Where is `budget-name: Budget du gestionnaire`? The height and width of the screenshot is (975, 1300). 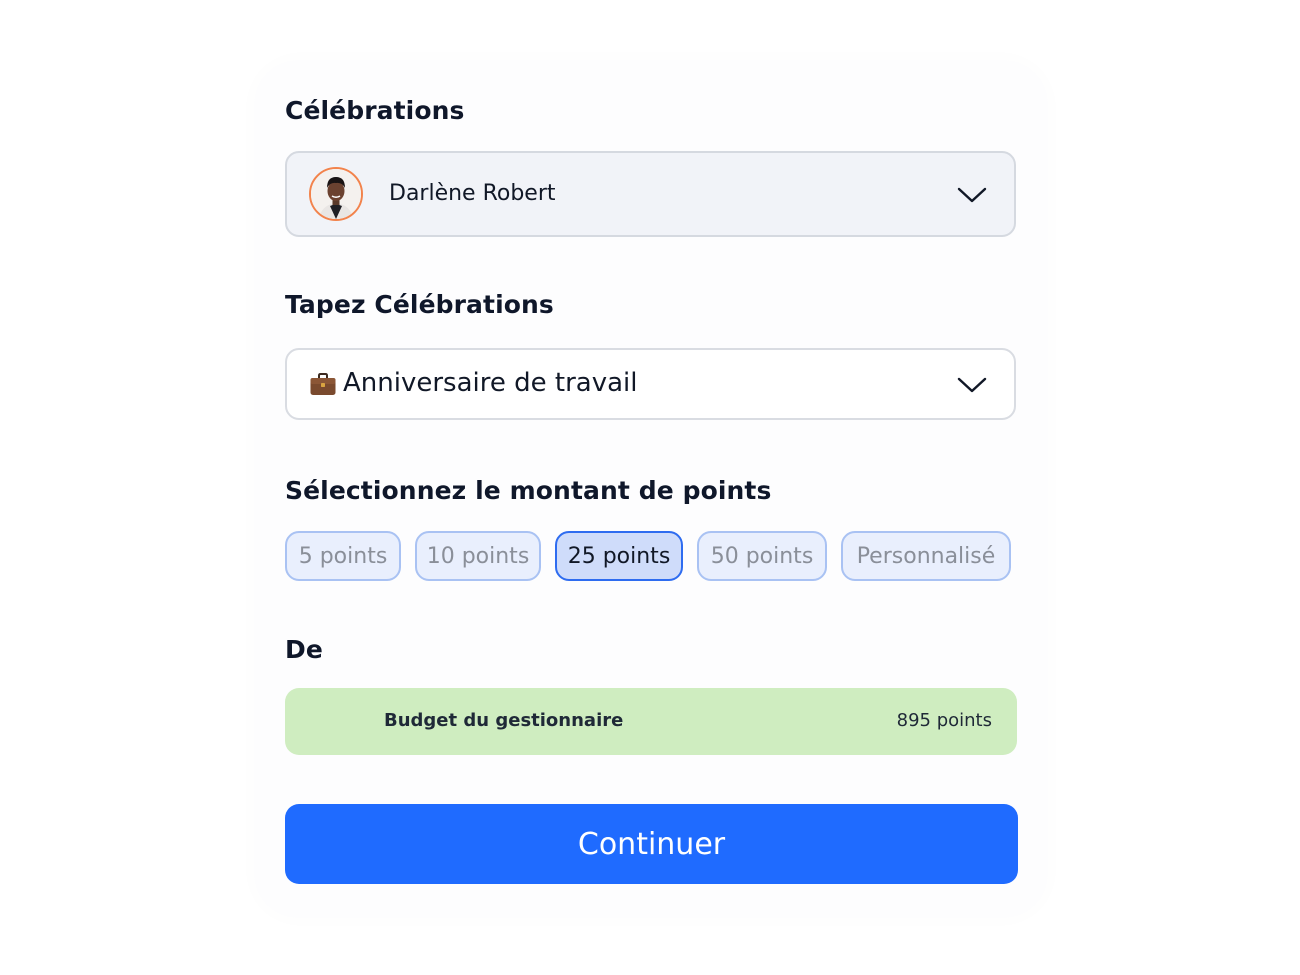 budget-name: Budget du gestionnaire is located at coordinates (504, 720).